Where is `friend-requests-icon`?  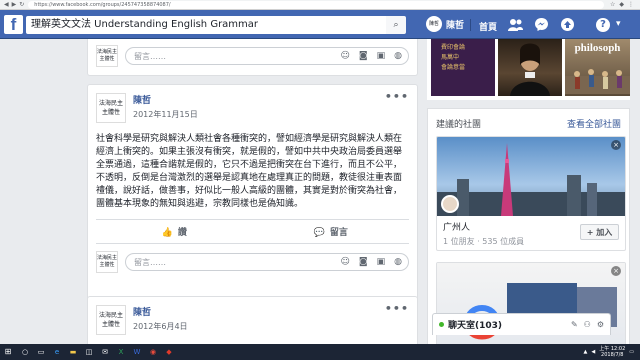 friend-requests-icon is located at coordinates (515, 24).